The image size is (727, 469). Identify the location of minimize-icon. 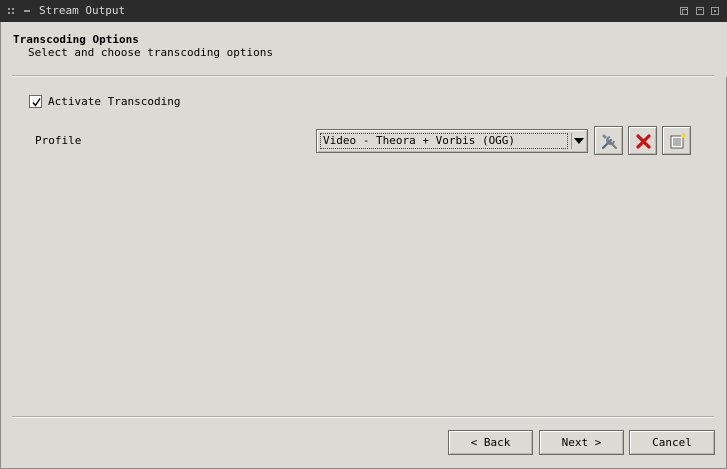
(684, 11).